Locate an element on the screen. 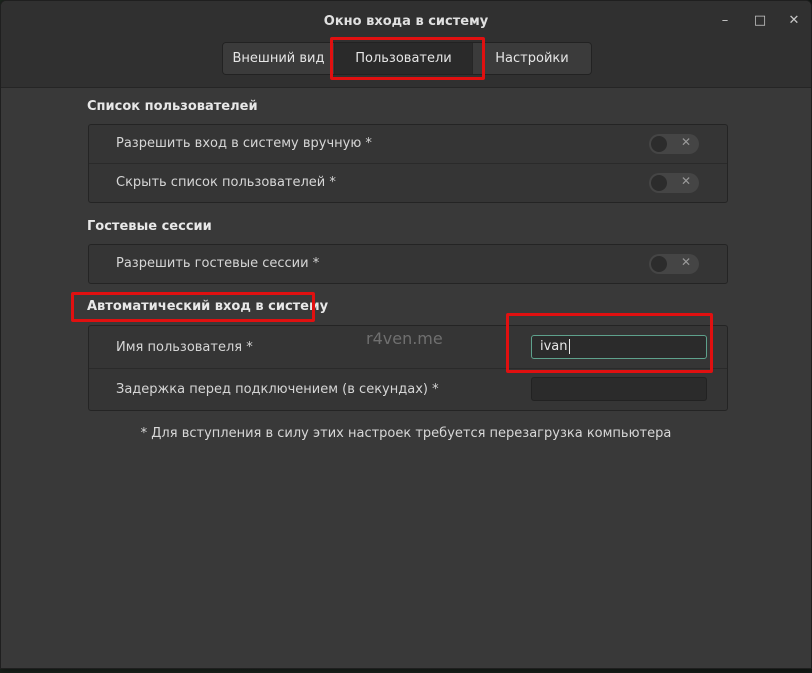 The width and height of the screenshot is (812, 673). login-delay-input is located at coordinates (619, 389).